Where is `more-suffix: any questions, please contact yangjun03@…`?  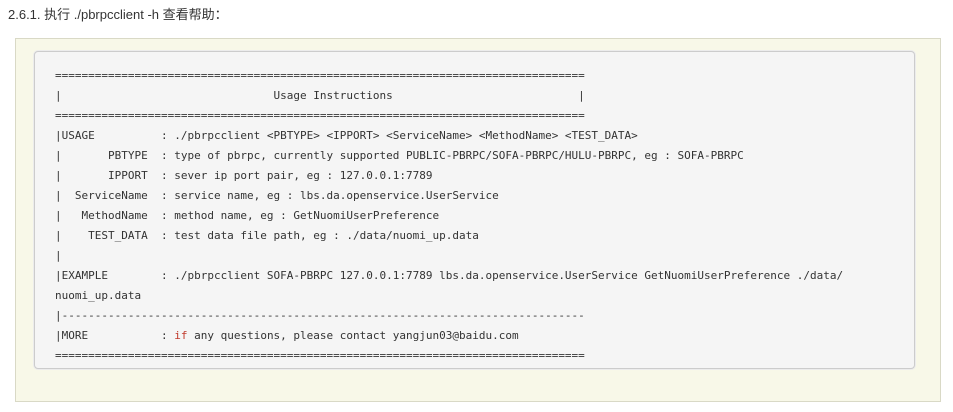
more-suffix: any questions, please contact yangjun03@… is located at coordinates (353, 335).